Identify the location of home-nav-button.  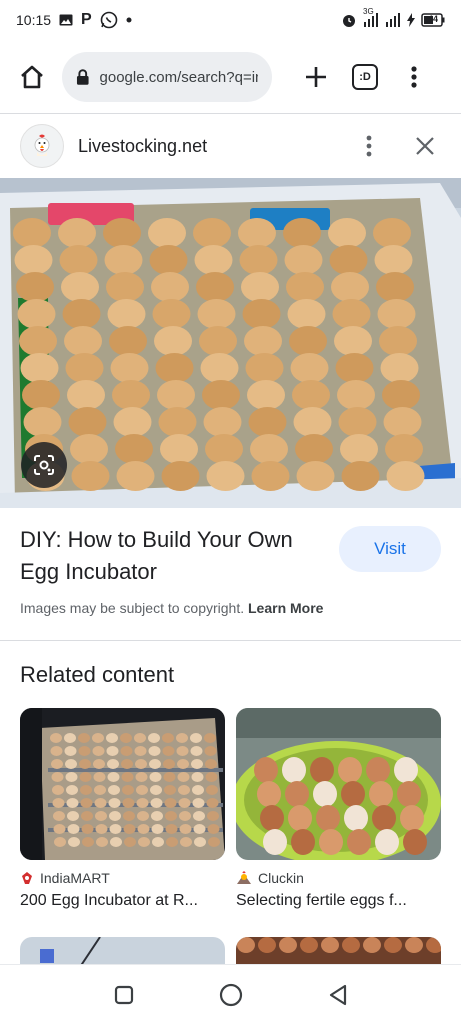
(231, 995).